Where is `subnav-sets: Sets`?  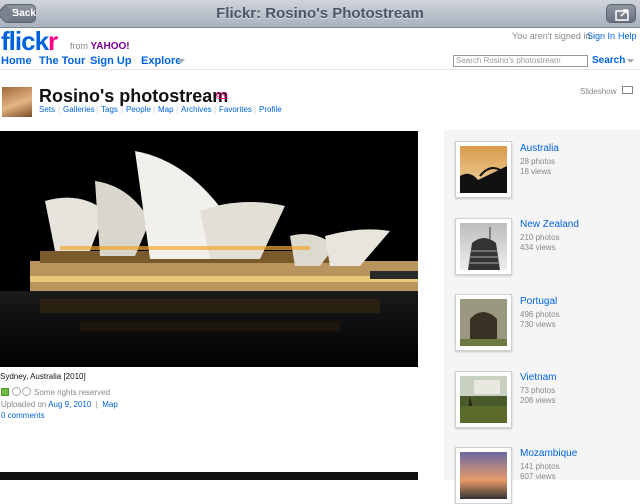
subnav-sets: Sets is located at coordinates (47, 109).